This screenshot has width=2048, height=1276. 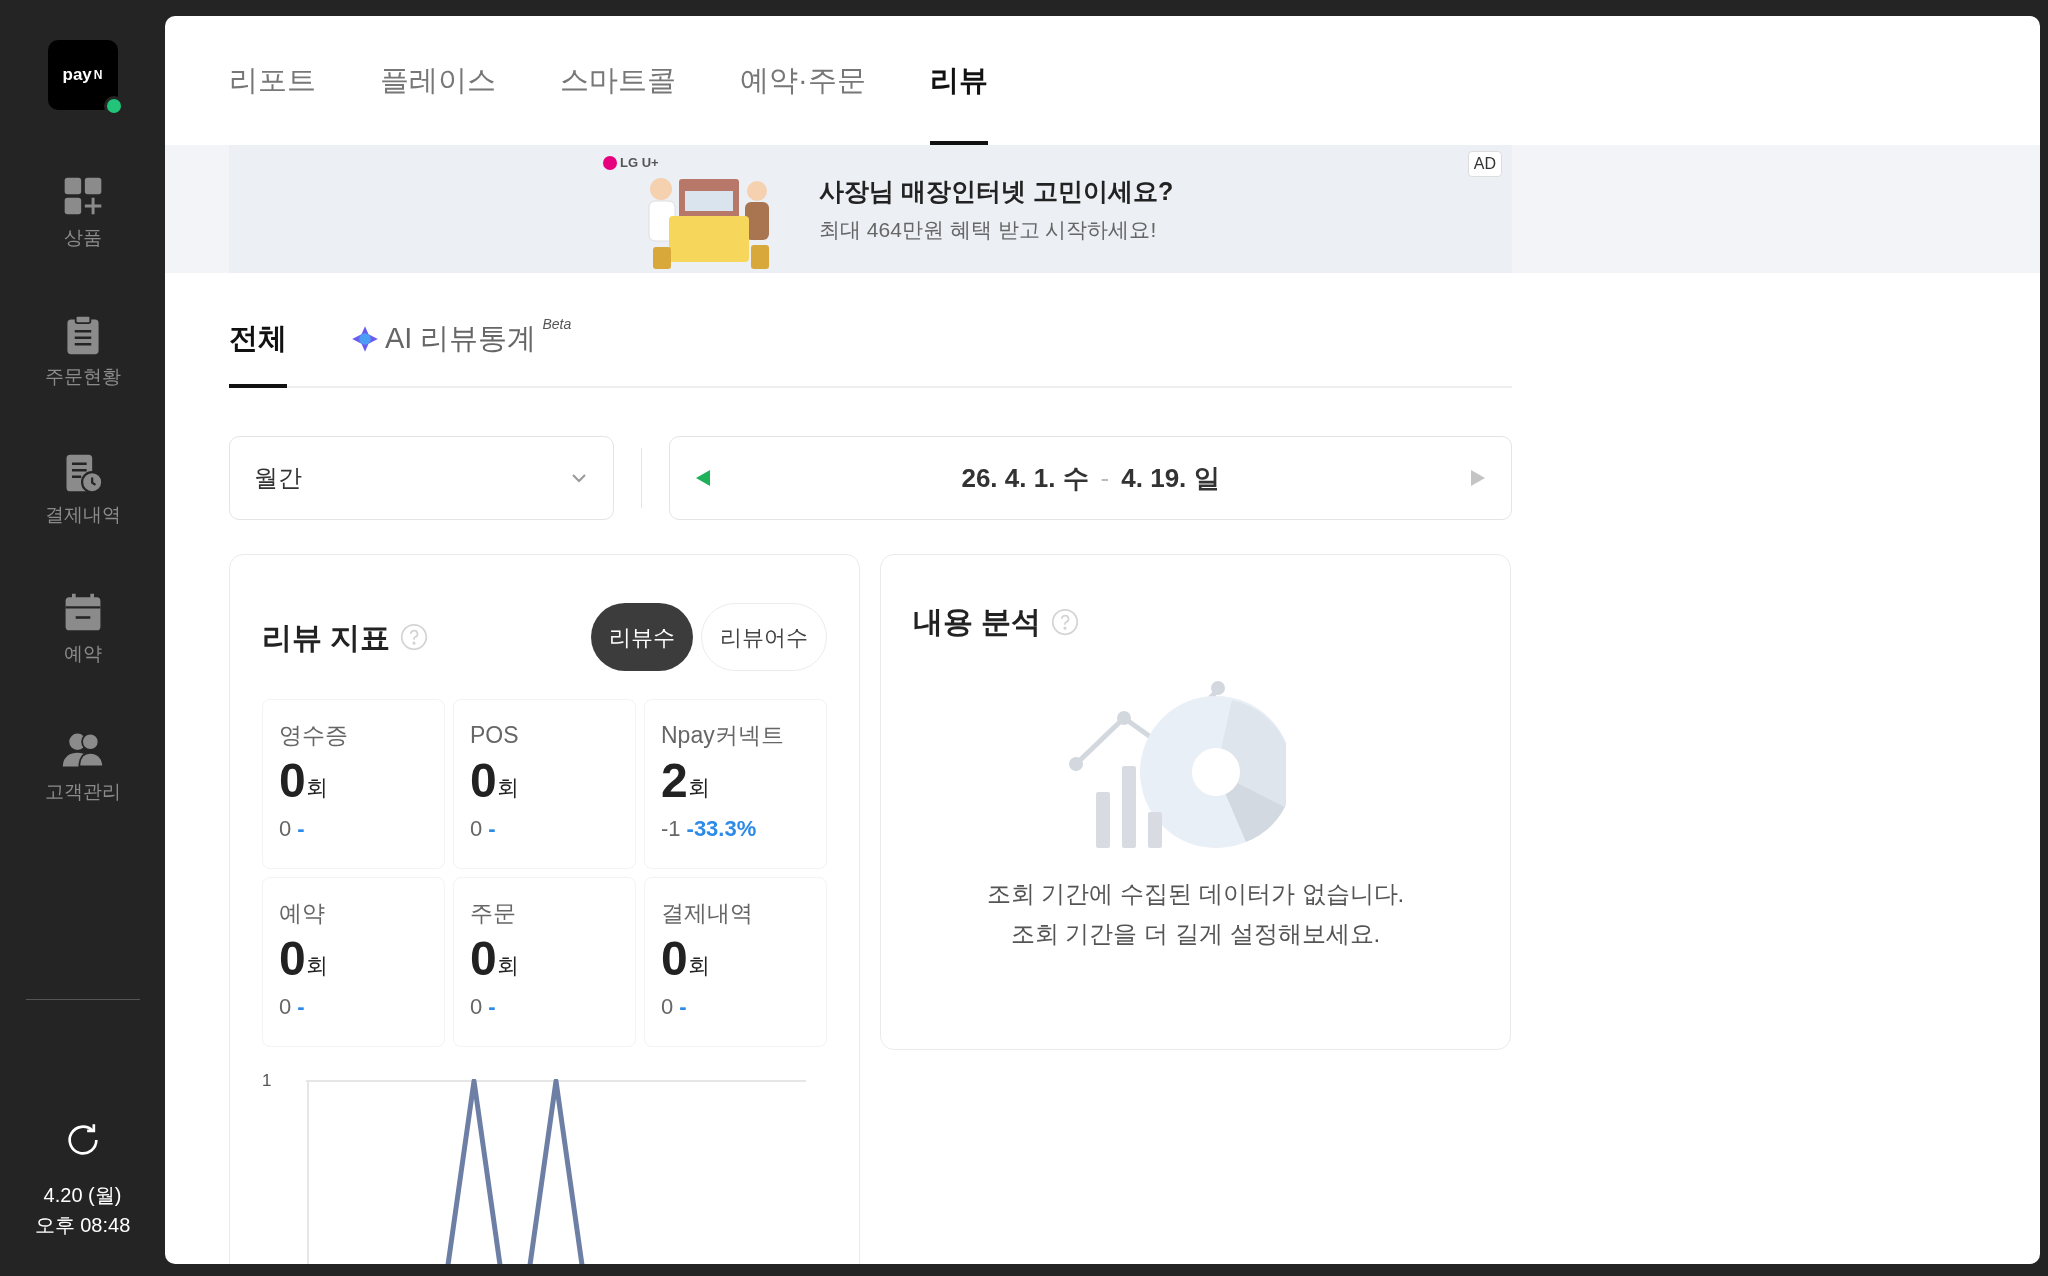 I want to click on ad-subline: 최대 464만원 혜택 받고 시작하세요!, so click(x=988, y=230).